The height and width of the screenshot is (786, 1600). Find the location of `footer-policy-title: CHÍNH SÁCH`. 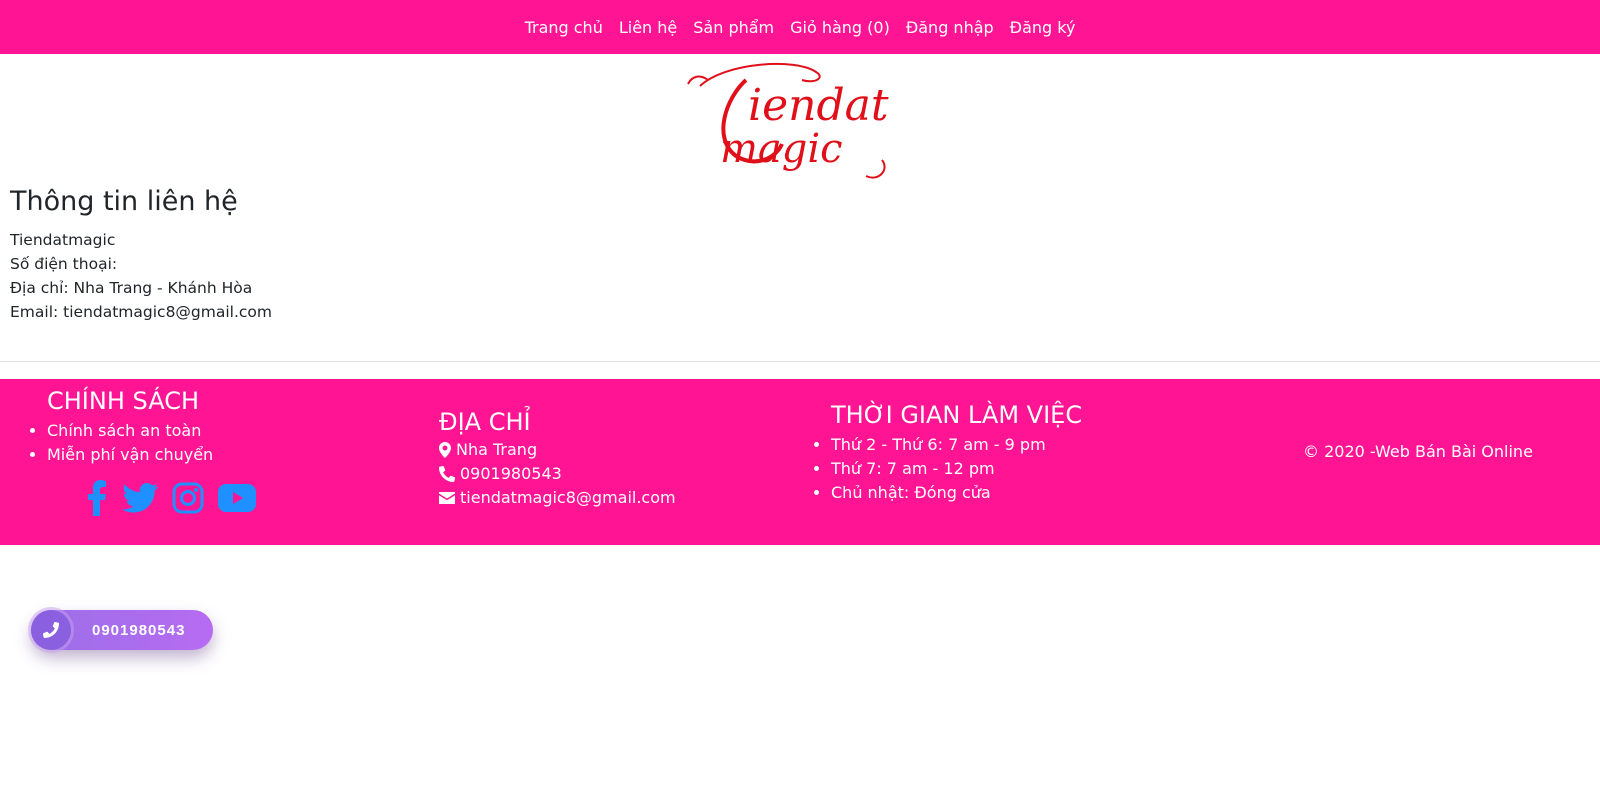

footer-policy-title: CHÍNH SÁCH is located at coordinates (123, 401).